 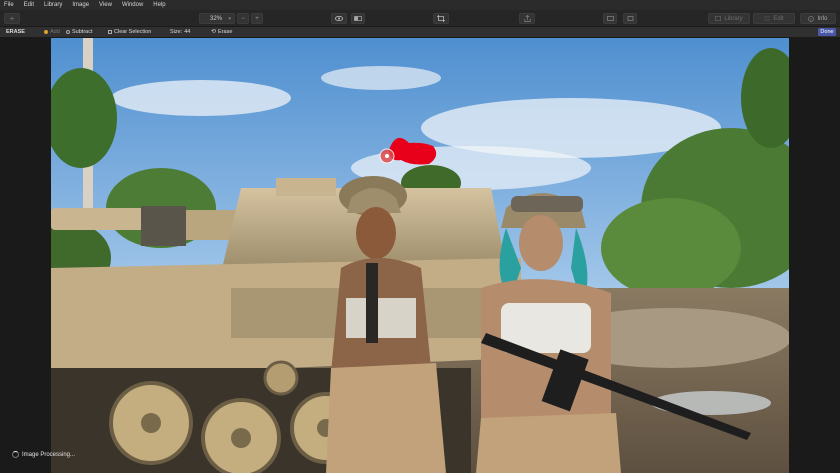 What do you see at coordinates (55, 32) in the screenshot?
I see `add-label: Add` at bounding box center [55, 32].